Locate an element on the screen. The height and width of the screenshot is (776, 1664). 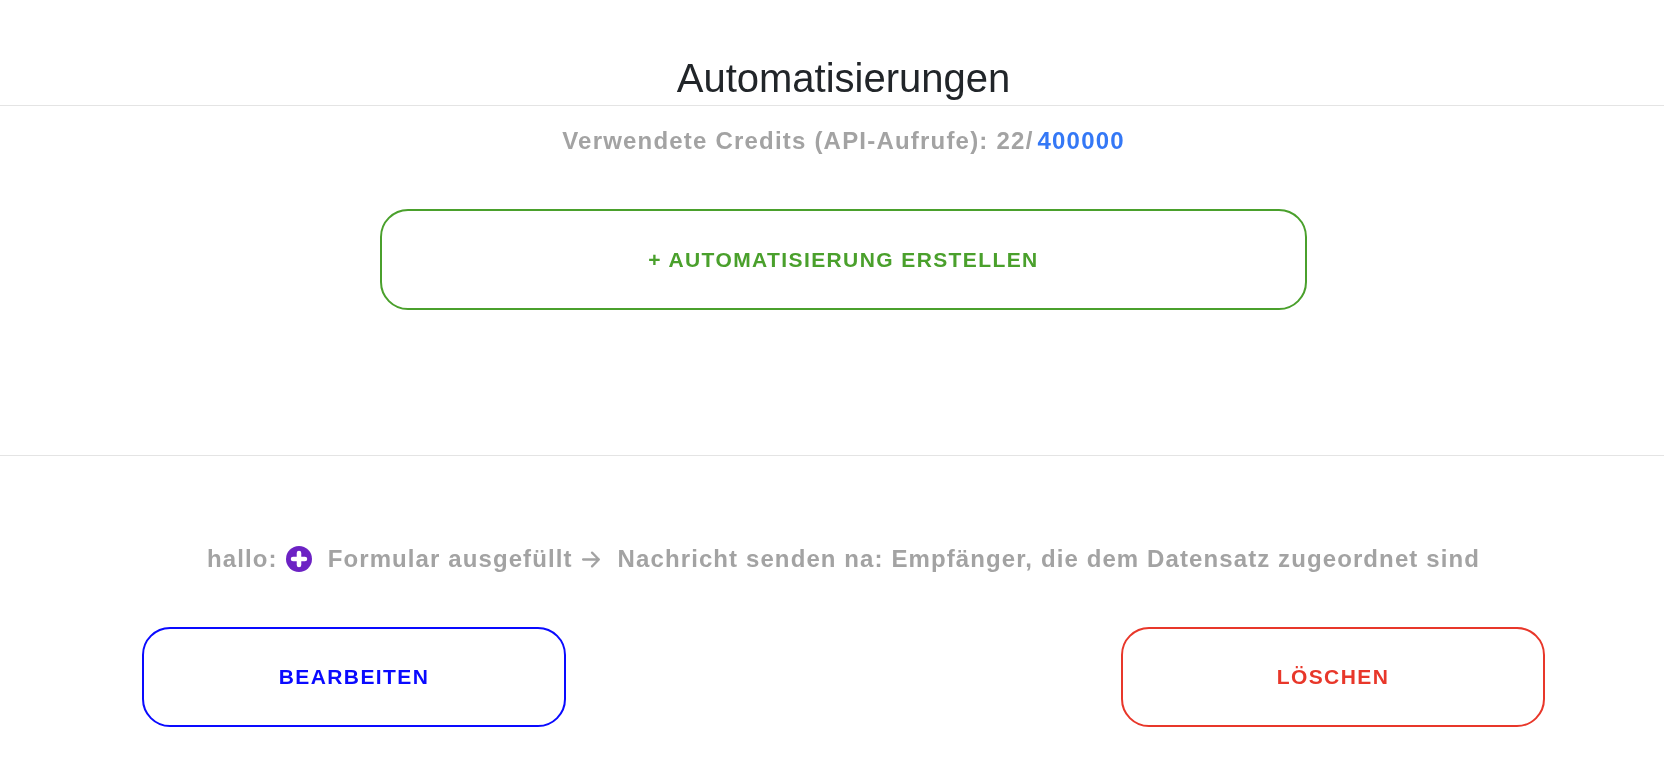
automation-name: hallo: is located at coordinates (242, 559).